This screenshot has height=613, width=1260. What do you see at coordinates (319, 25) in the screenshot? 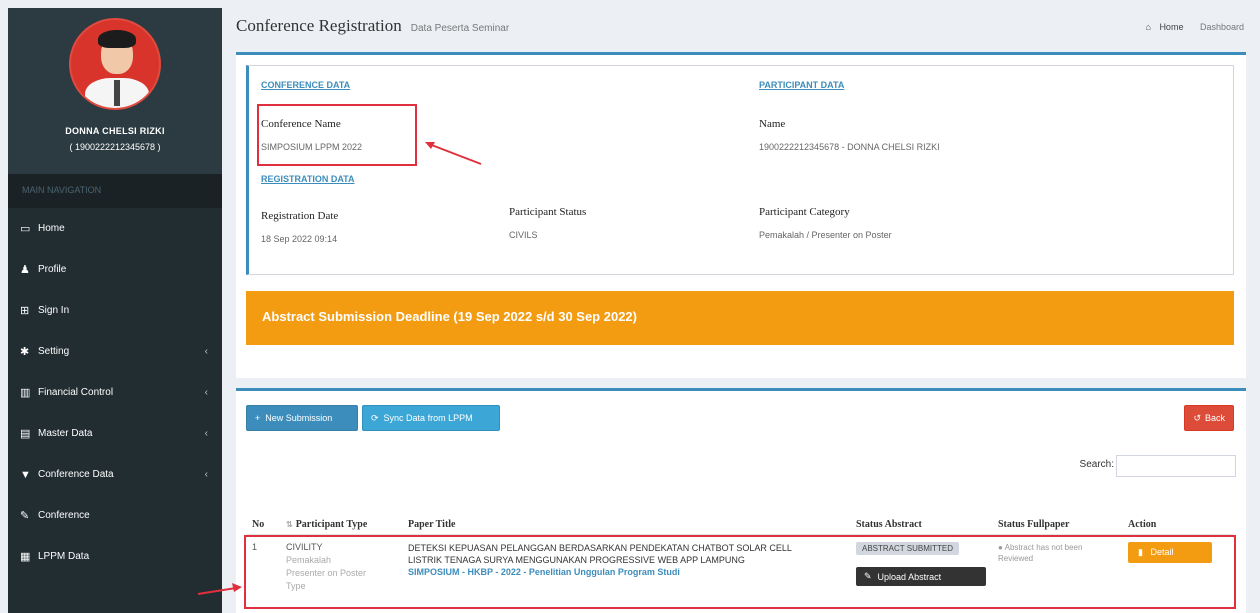
I see `page-title: Conference Registration` at bounding box center [319, 25].